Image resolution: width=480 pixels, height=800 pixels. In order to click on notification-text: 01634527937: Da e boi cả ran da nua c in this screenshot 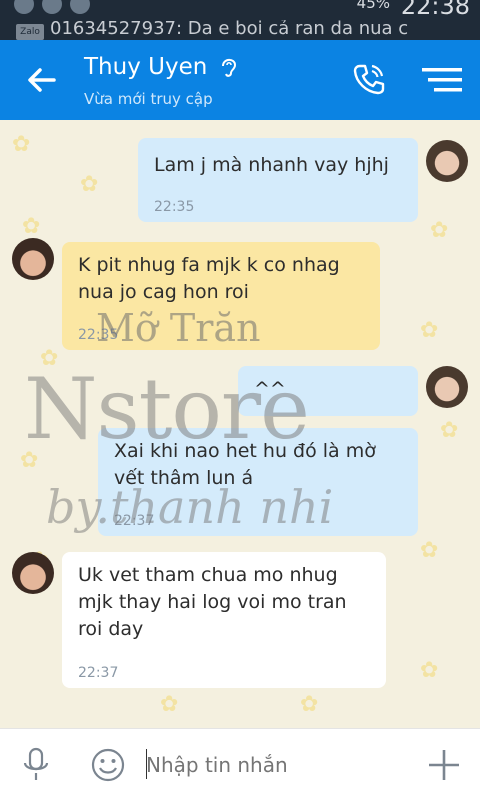, I will do `click(229, 29)`.